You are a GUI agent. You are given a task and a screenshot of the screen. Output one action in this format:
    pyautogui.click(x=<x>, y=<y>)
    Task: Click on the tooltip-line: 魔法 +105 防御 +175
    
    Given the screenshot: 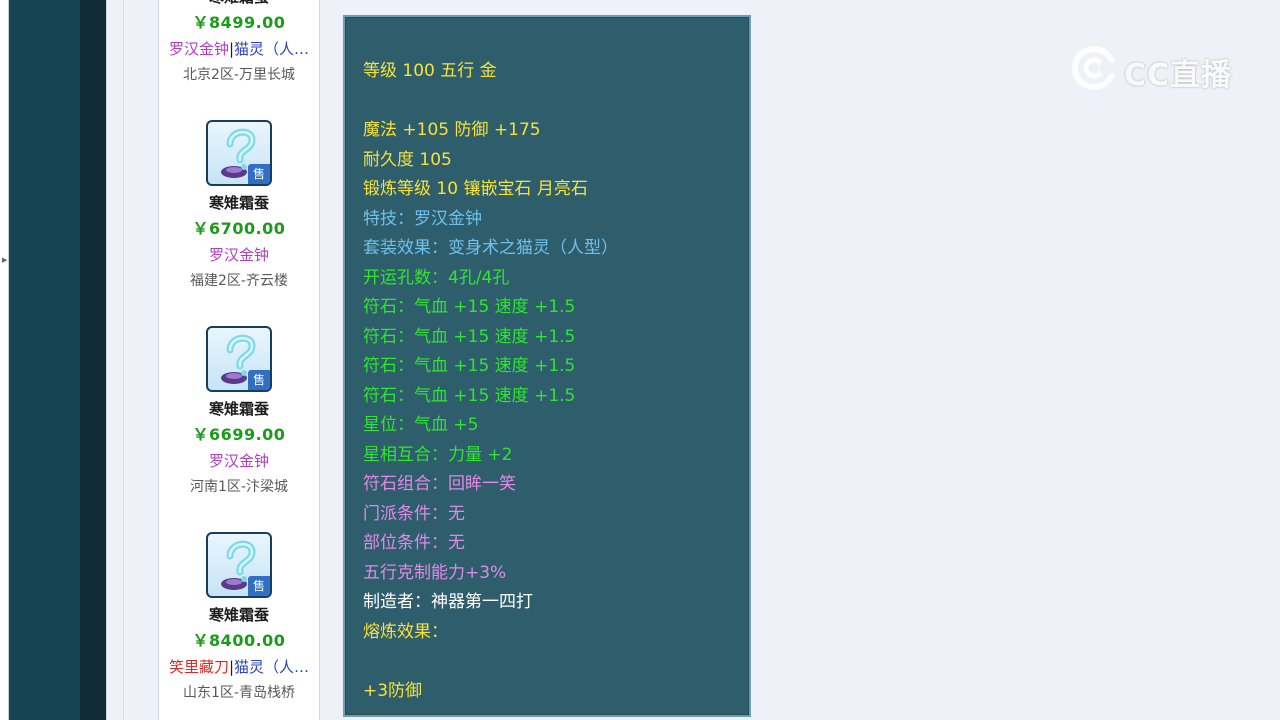 What is the action you would take?
    pyautogui.click(x=452, y=130)
    